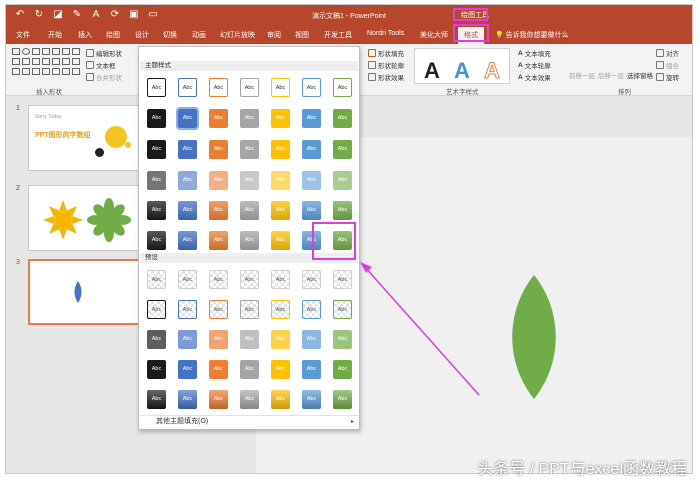 The image size is (699, 483). I want to click on tab-insert: 插入, so click(85, 35).